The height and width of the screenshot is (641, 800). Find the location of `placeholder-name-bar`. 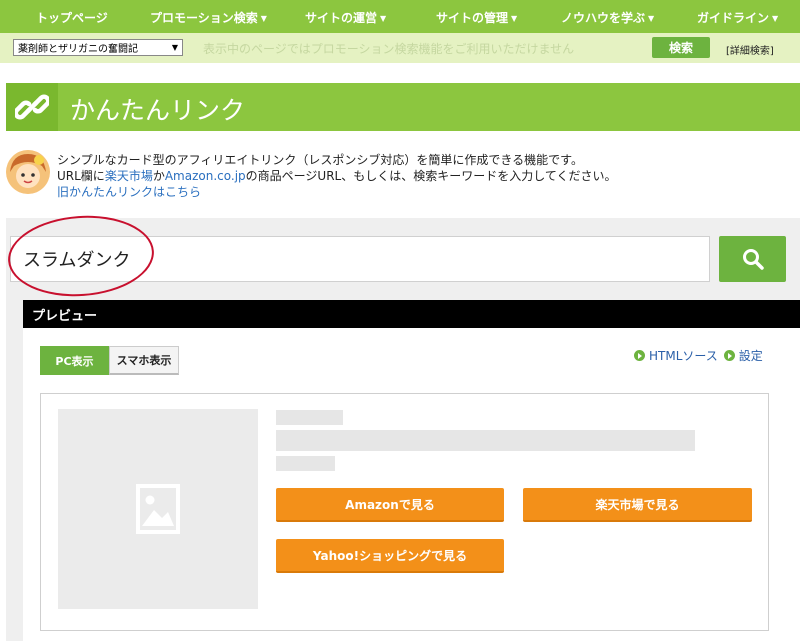

placeholder-name-bar is located at coordinates (485, 440).